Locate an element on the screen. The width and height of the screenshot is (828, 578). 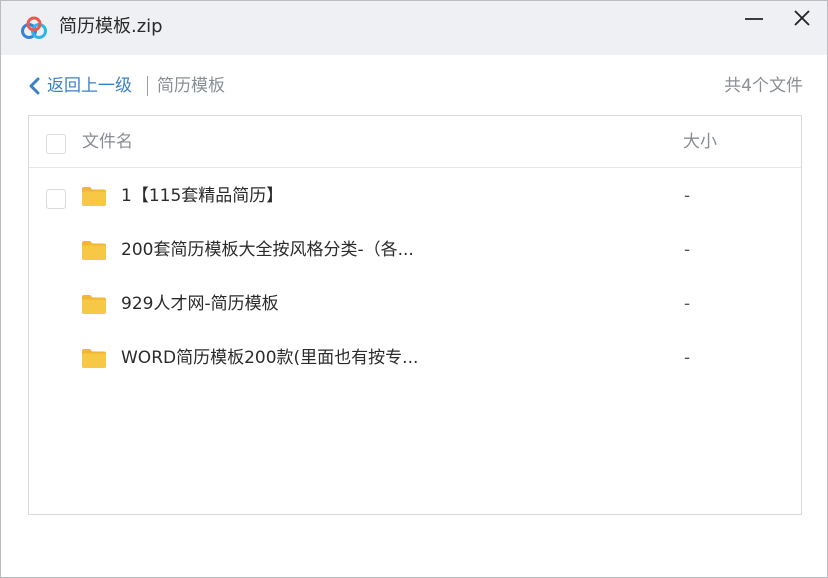
breadcrumb-current: 简历模板 is located at coordinates (191, 86).